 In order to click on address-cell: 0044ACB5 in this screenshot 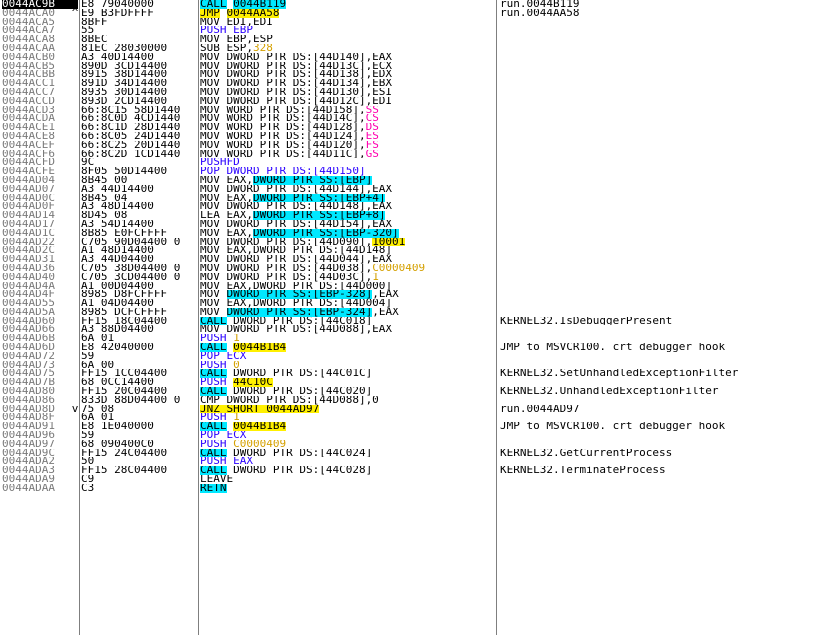, I will do `click(28, 66)`.